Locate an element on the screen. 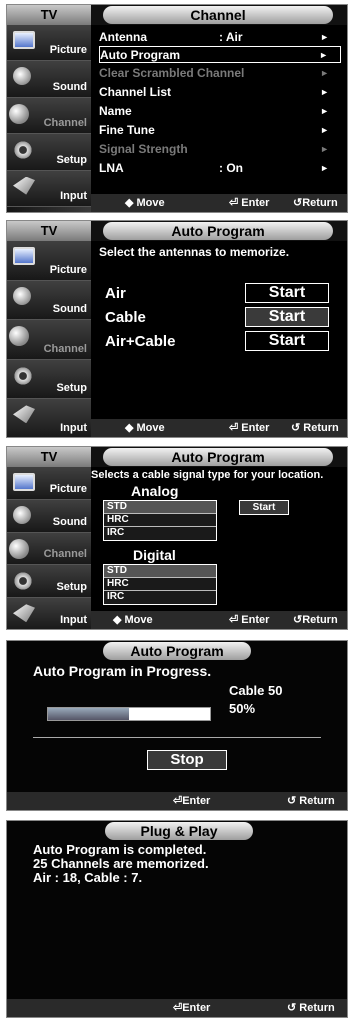 Image resolution: width=354 pixels, height=1020 pixels. menu-item-fine-tune: Fine Tune ► is located at coordinates (220, 130).